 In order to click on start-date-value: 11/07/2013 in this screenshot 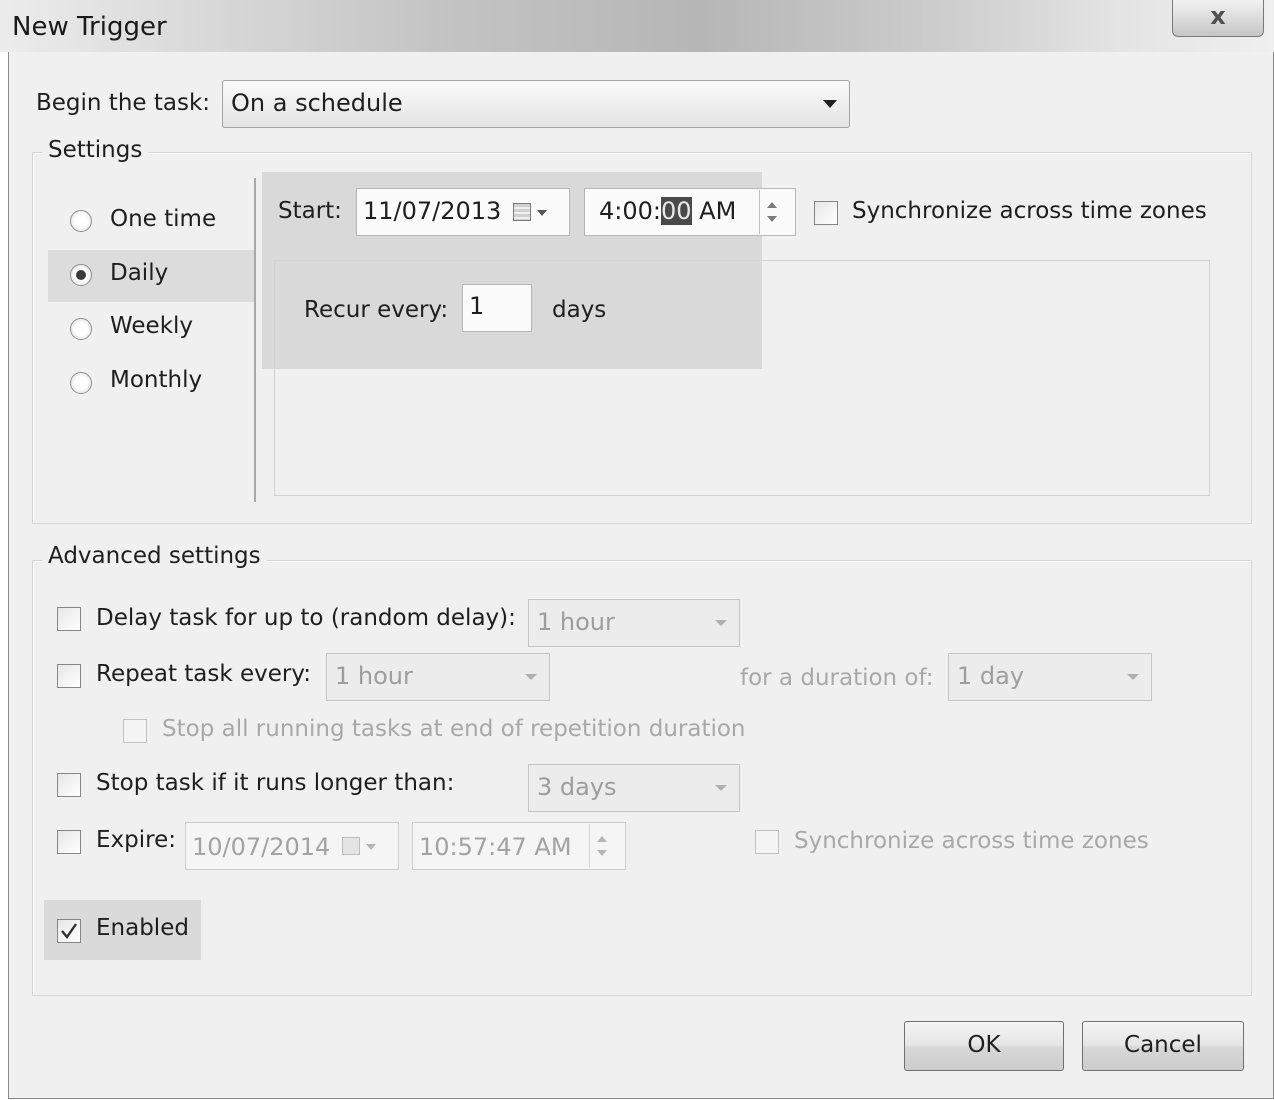, I will do `click(432, 211)`.